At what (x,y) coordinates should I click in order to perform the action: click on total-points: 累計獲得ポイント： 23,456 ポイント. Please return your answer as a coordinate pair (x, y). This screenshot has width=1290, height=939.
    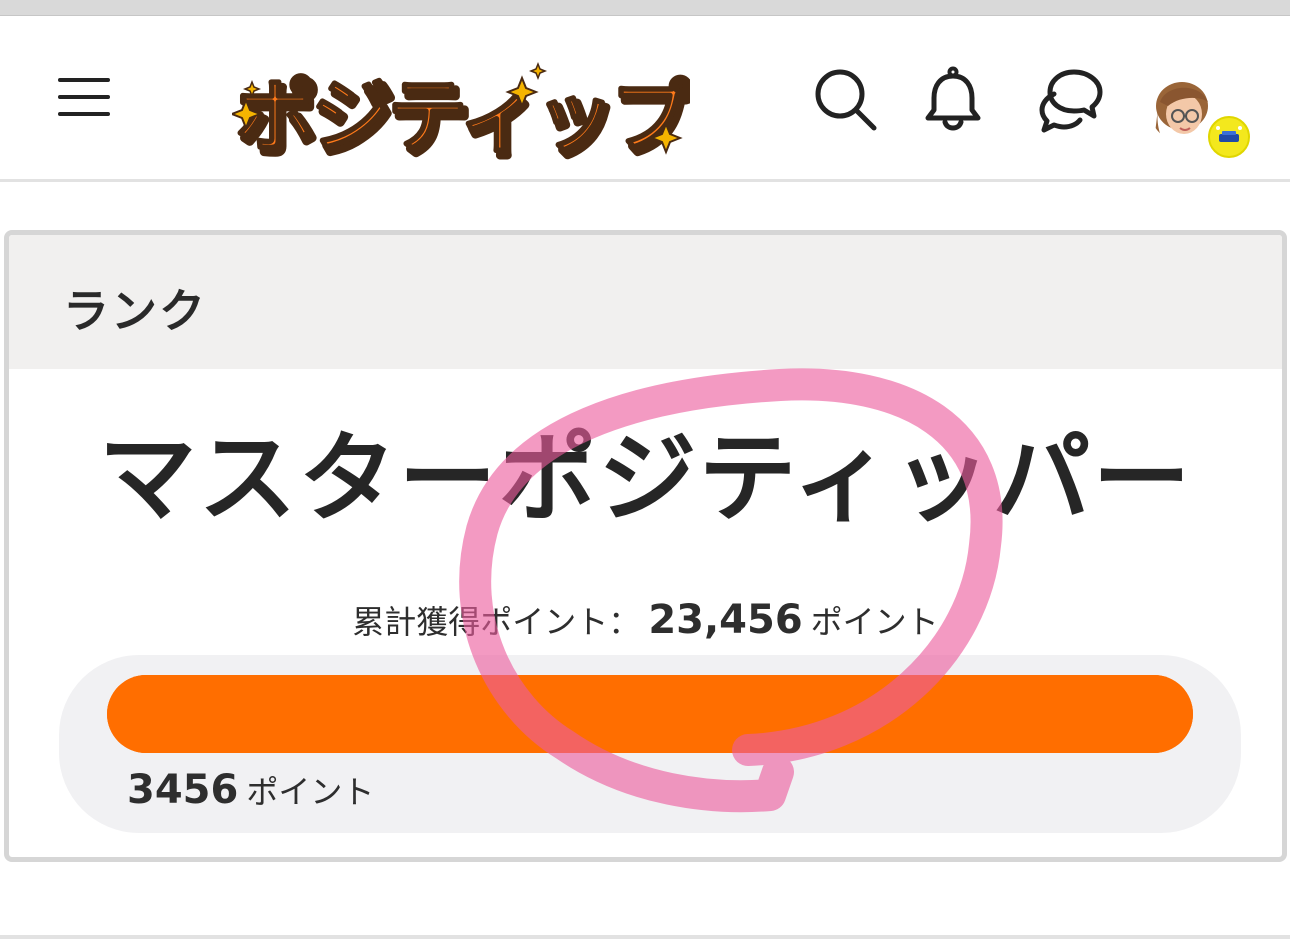
    Looking at the image, I should click on (645, 620).